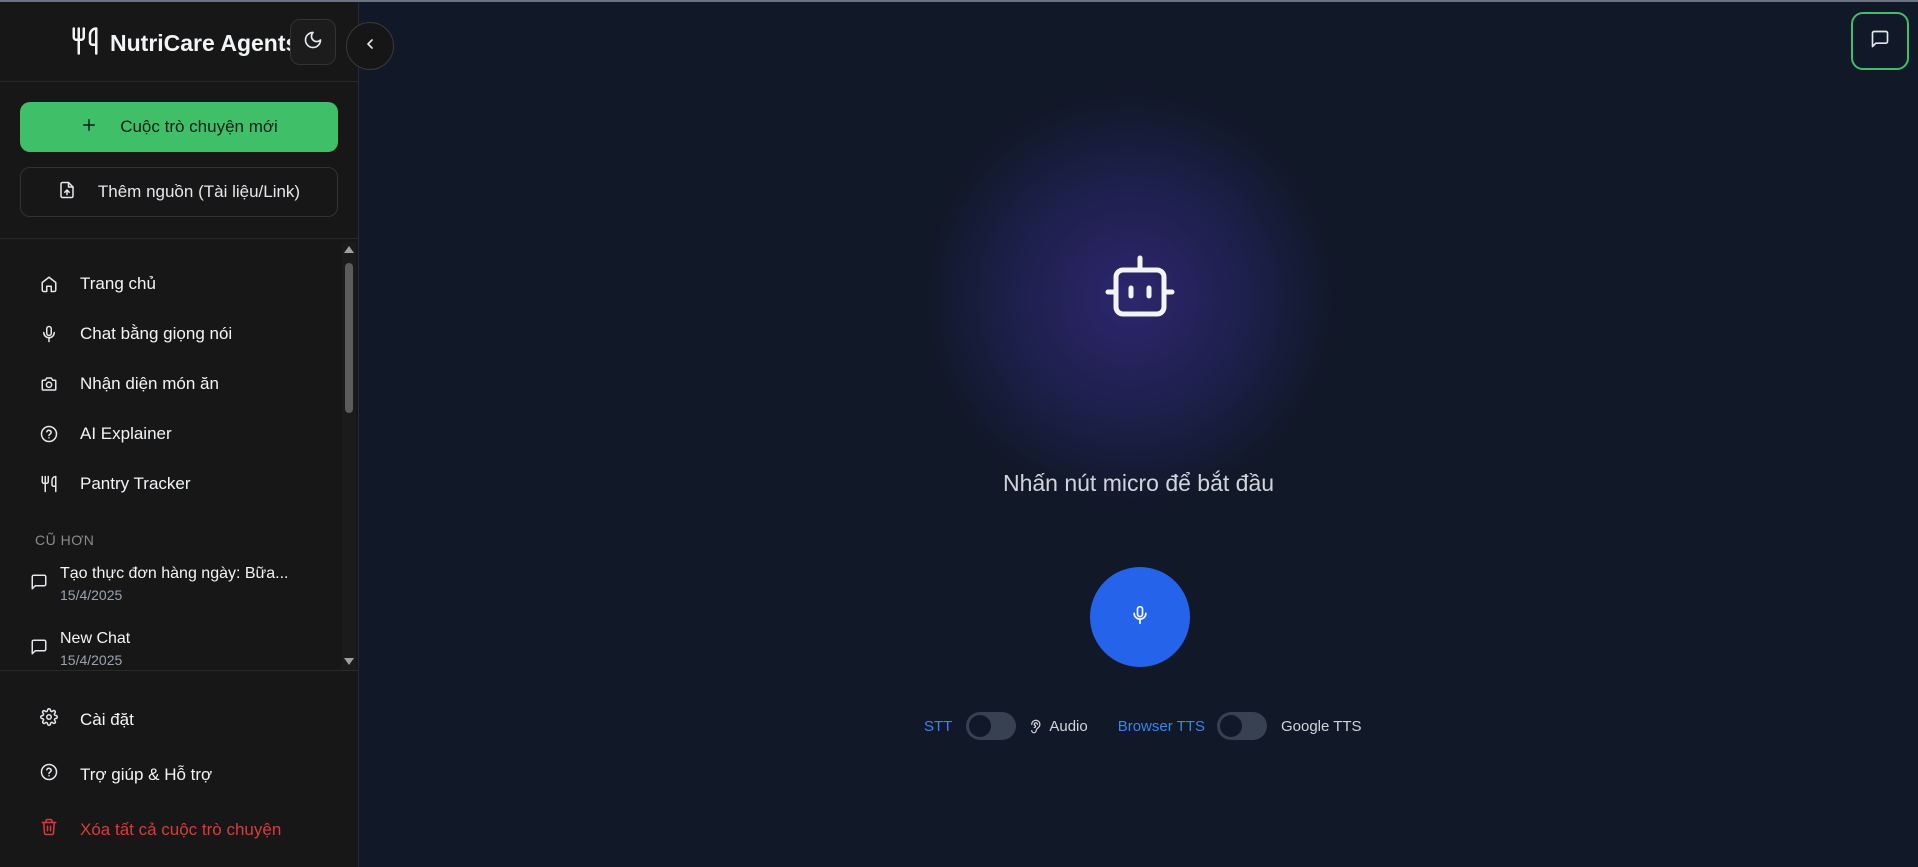  Describe the element at coordinates (80, 649) in the screenshot. I see `conversation-item: New Chat 15/4/2025` at that location.